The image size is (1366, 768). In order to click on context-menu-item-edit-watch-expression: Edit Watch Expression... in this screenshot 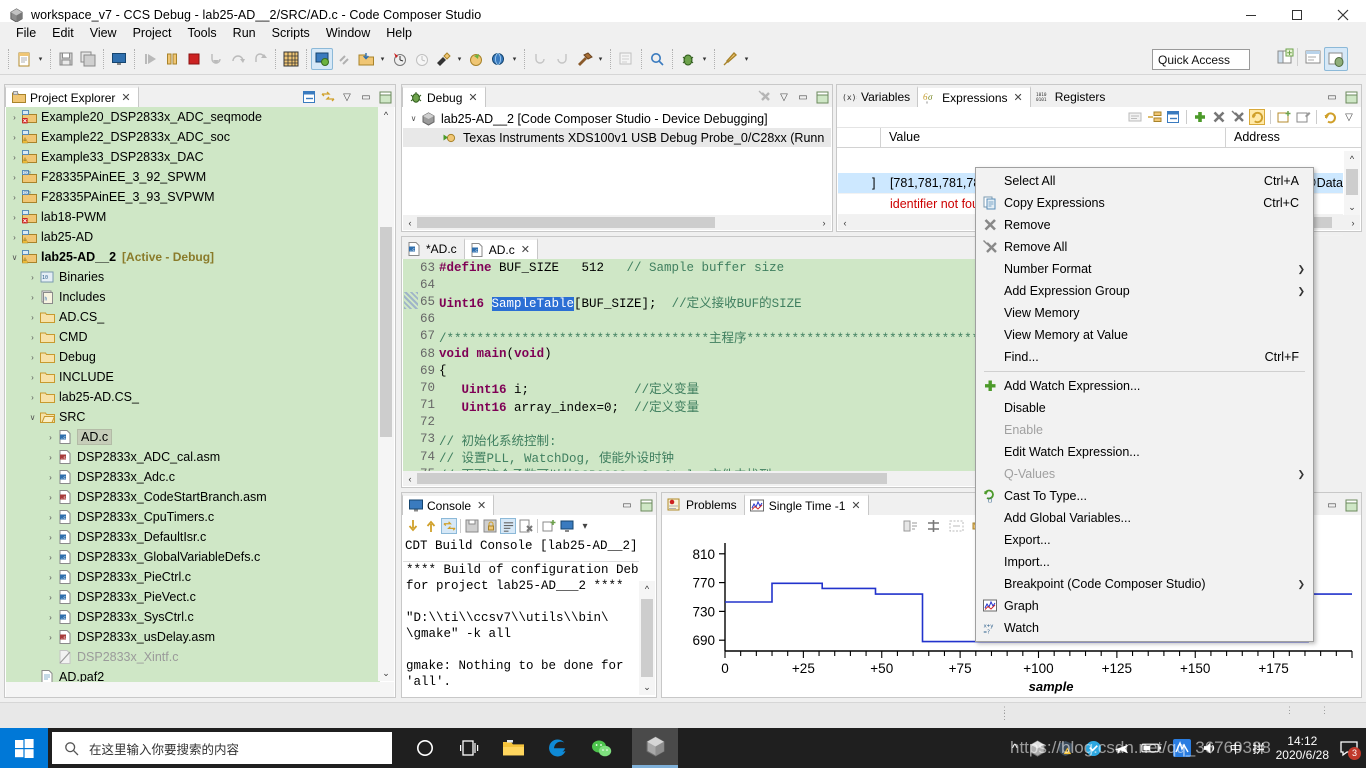, I will do `click(1144, 452)`.